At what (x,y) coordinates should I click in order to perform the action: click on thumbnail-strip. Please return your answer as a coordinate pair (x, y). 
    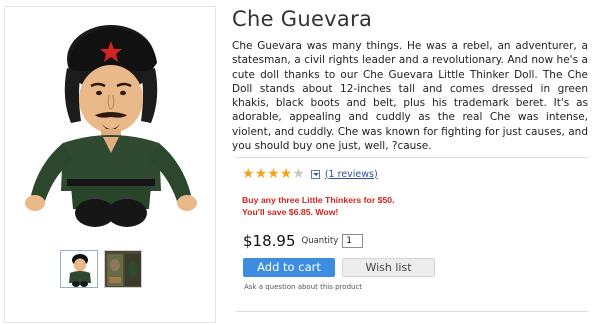
    Looking at the image, I should click on (101, 269).